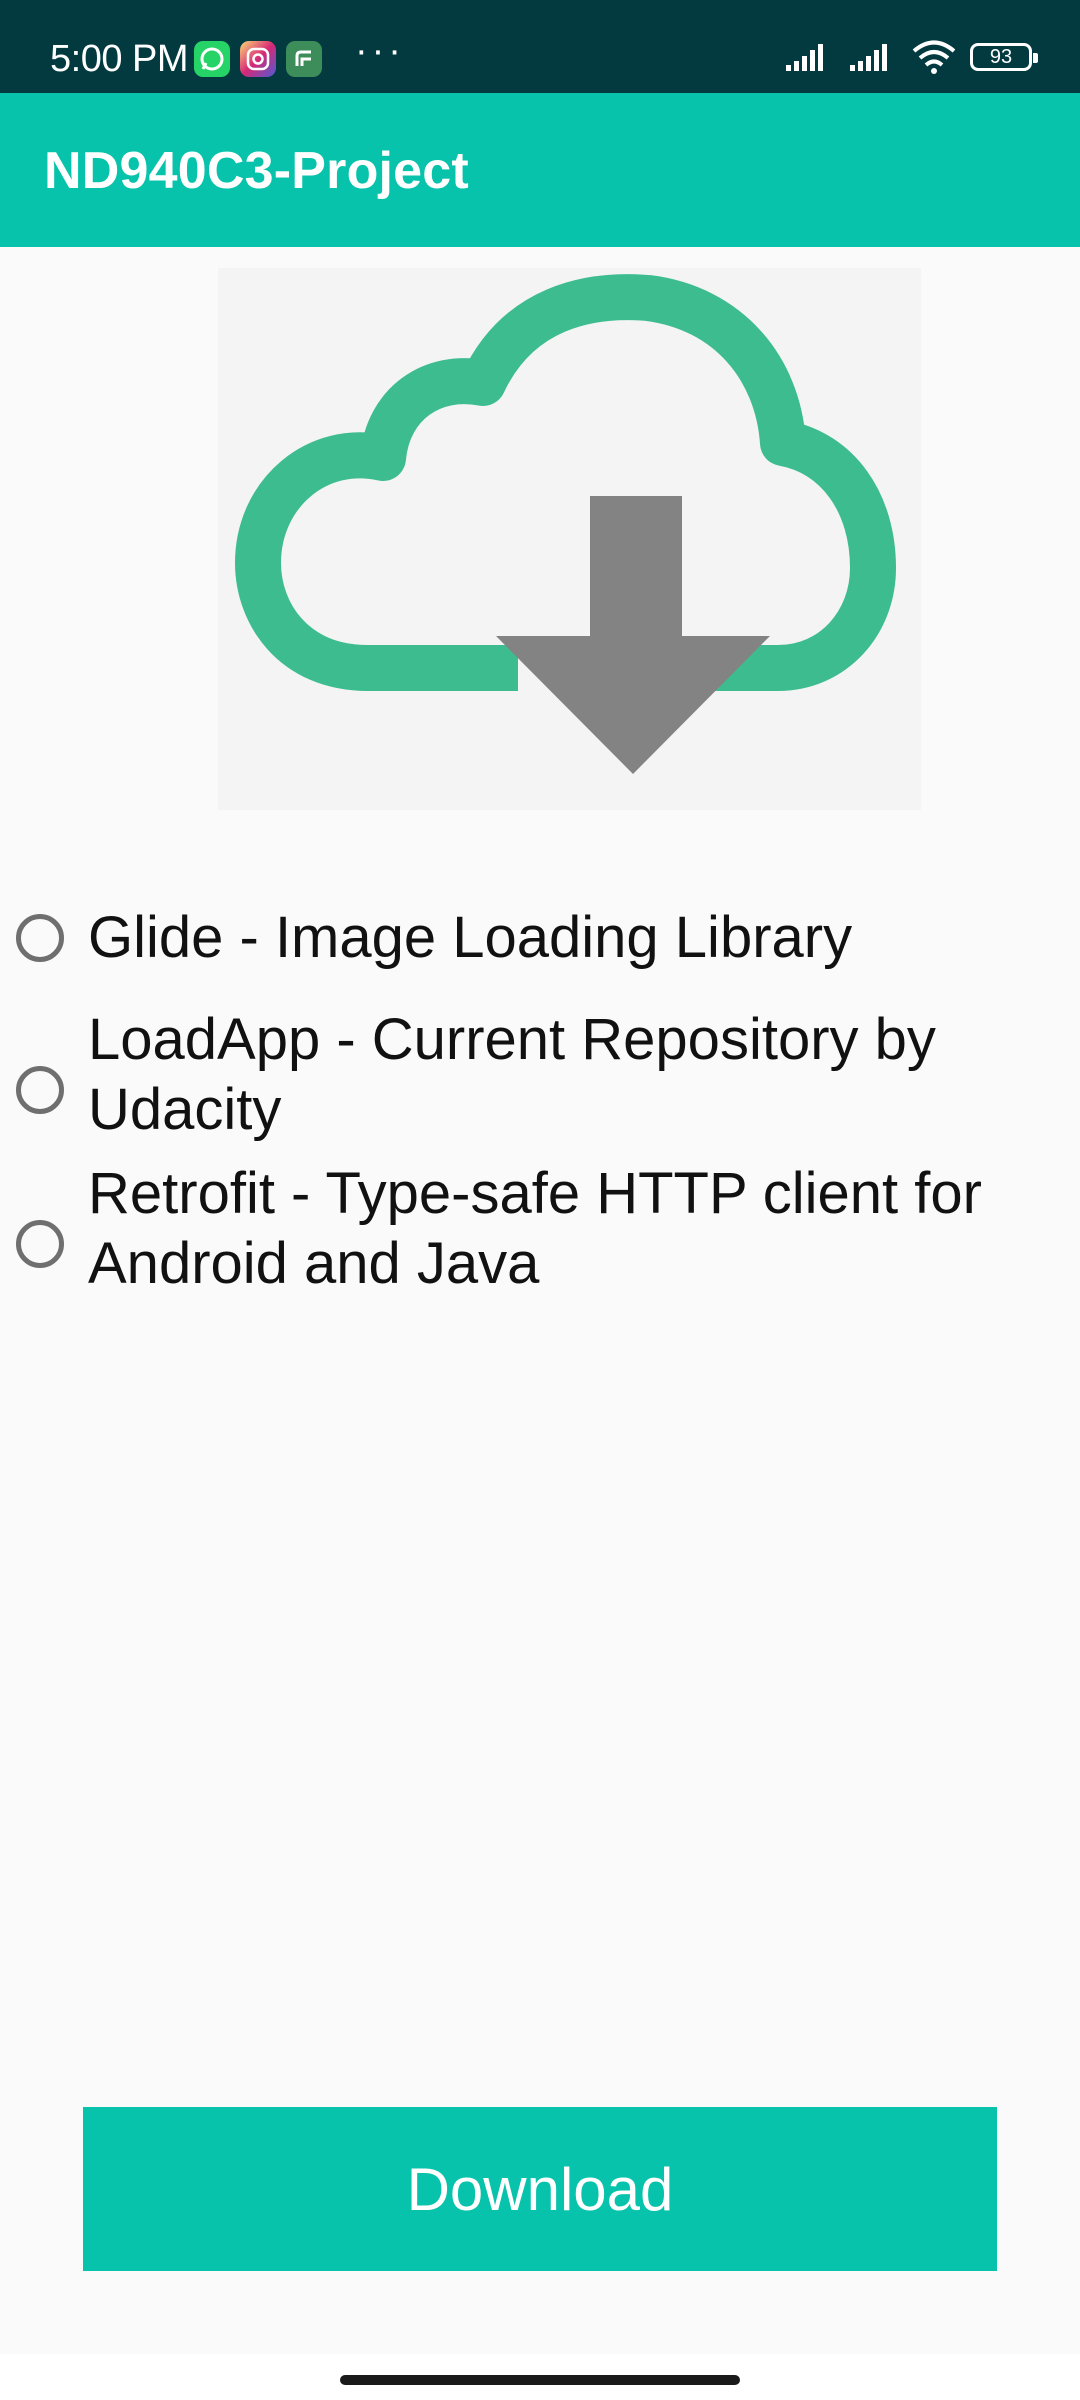 The image size is (1080, 2400). What do you see at coordinates (540, 2380) in the screenshot?
I see `home-indicator` at bounding box center [540, 2380].